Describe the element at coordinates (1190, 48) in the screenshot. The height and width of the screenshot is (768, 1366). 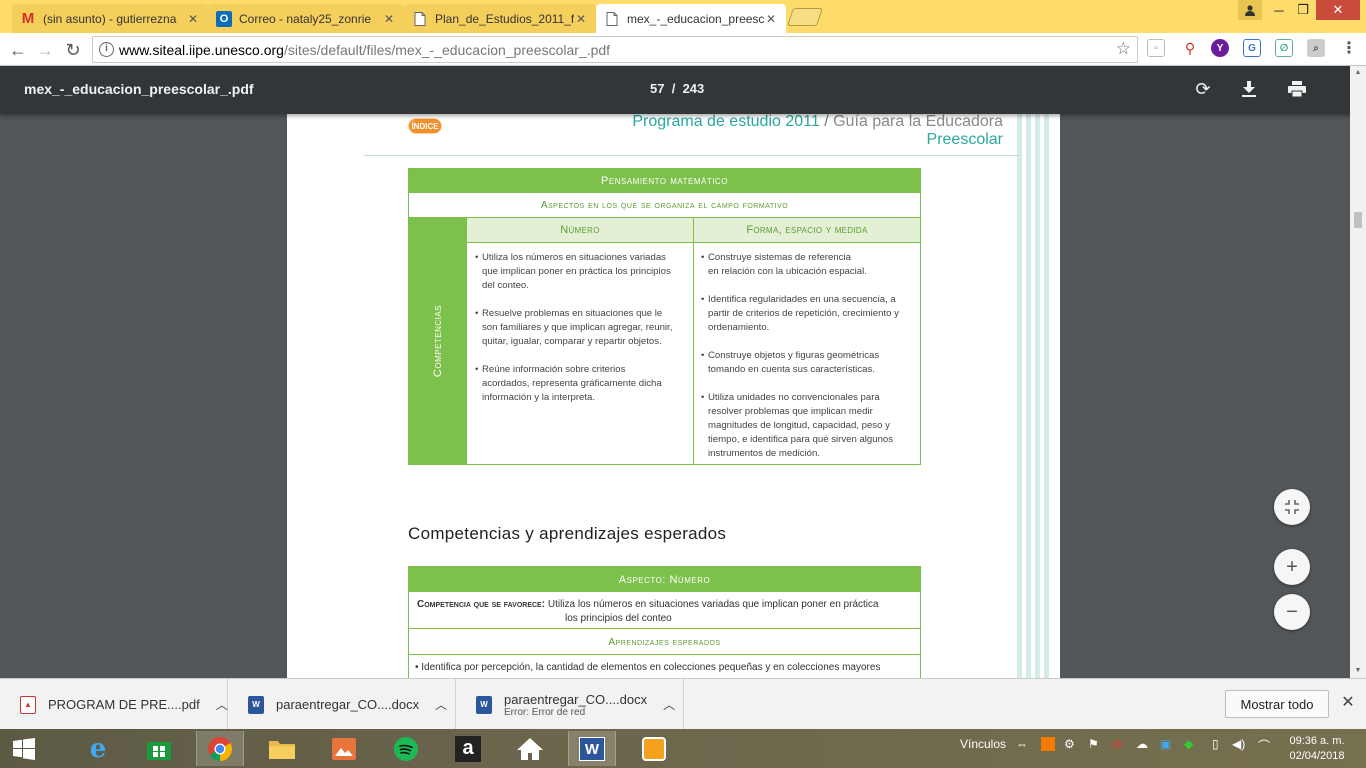
I see `extension-pdf-icon: ⚲` at that location.